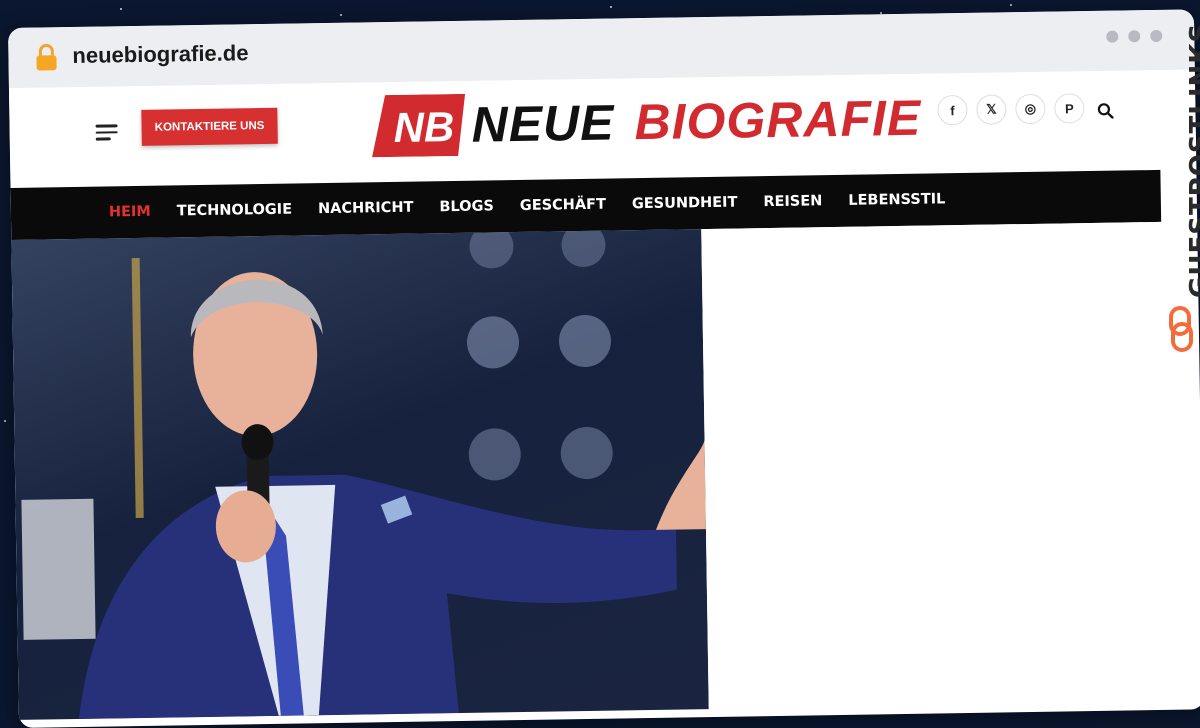 The width and height of the screenshot is (1200, 728). Describe the element at coordinates (1030, 109) in the screenshot. I see `instagram-icon: ◎` at that location.